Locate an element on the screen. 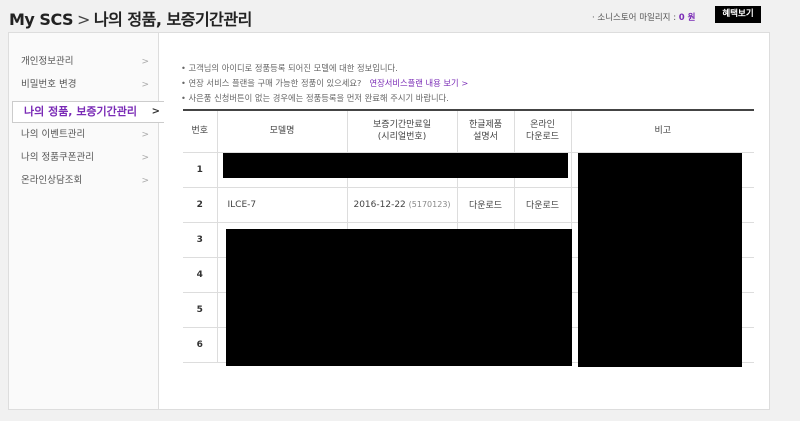 This screenshot has width=800, height=421. col-header-note: 비고 is located at coordinates (662, 131).